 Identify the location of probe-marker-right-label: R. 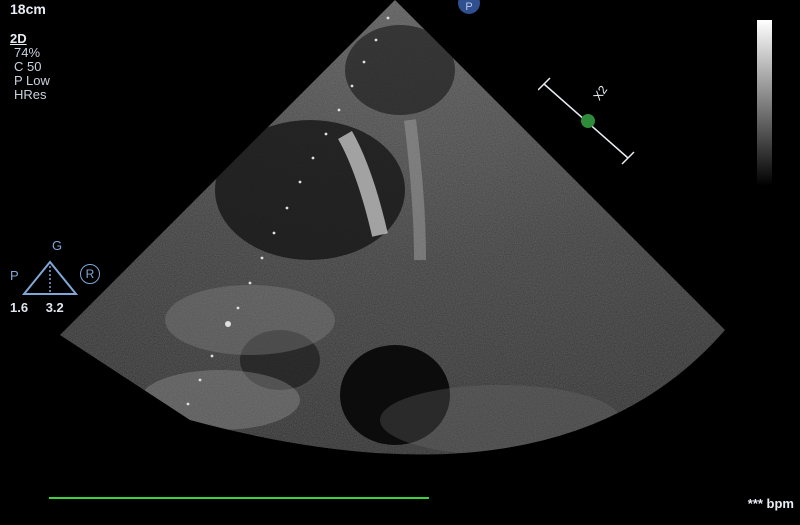
(90, 274).